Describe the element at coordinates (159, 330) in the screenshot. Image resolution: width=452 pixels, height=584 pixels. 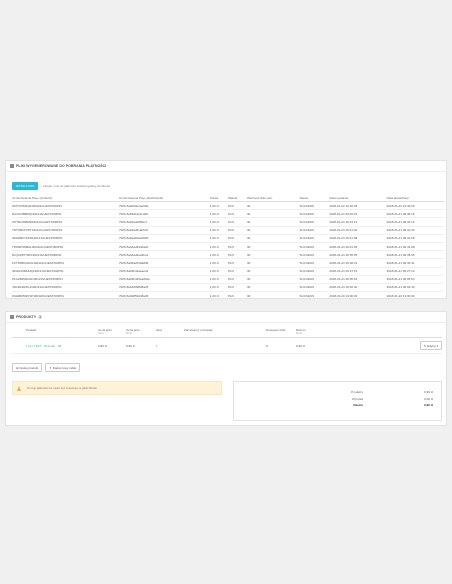
I see `col-qty: Ilość` at that location.